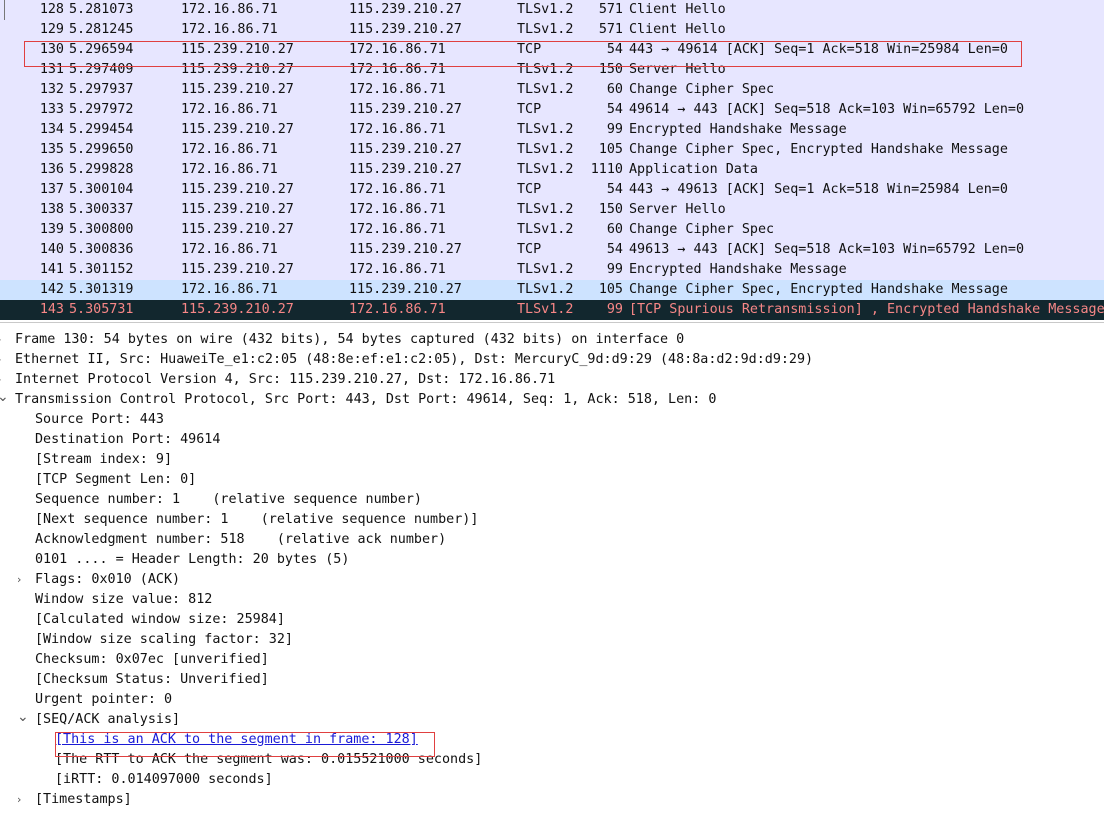  I want to click on detail-item: [Window size scaling factor: 32], so click(164, 640).